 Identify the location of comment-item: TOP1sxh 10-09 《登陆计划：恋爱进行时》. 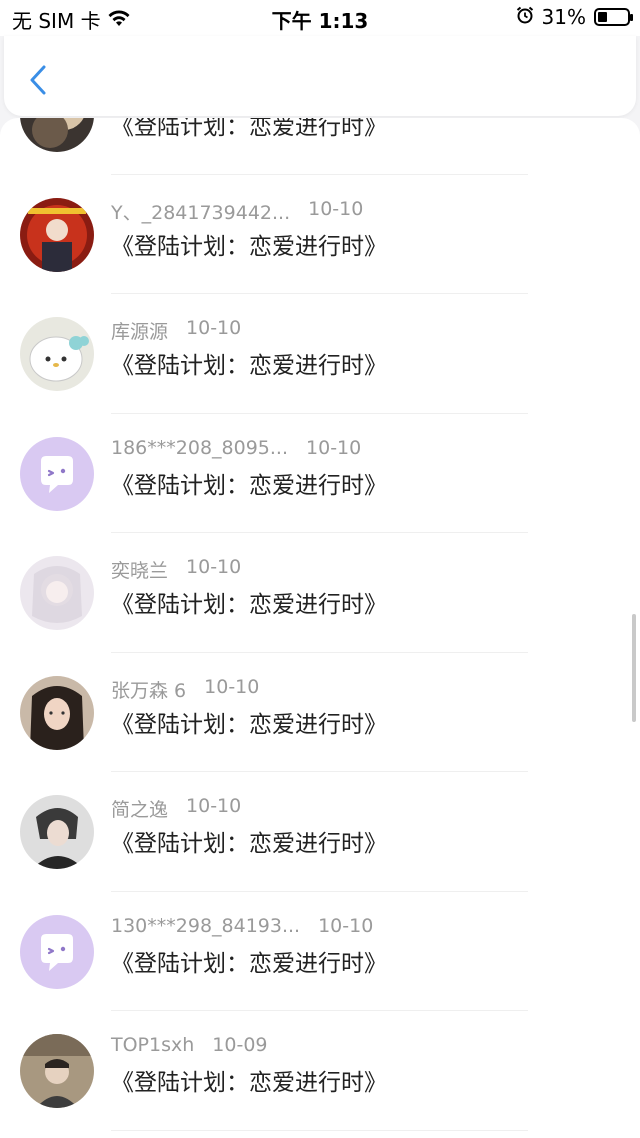
(320, 1071).